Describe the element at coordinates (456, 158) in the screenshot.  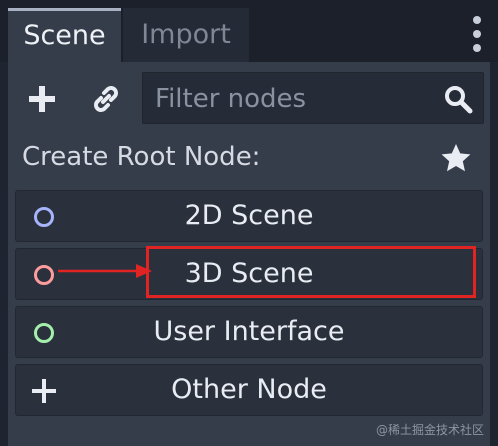
I see `star-icon` at that location.